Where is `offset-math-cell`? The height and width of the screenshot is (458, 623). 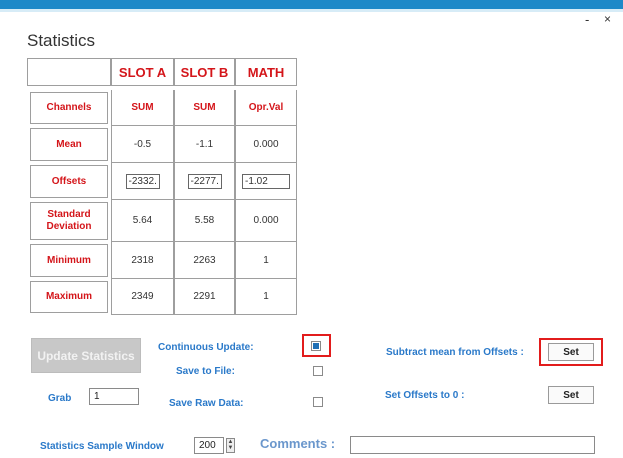
offset-math-cell is located at coordinates (266, 181).